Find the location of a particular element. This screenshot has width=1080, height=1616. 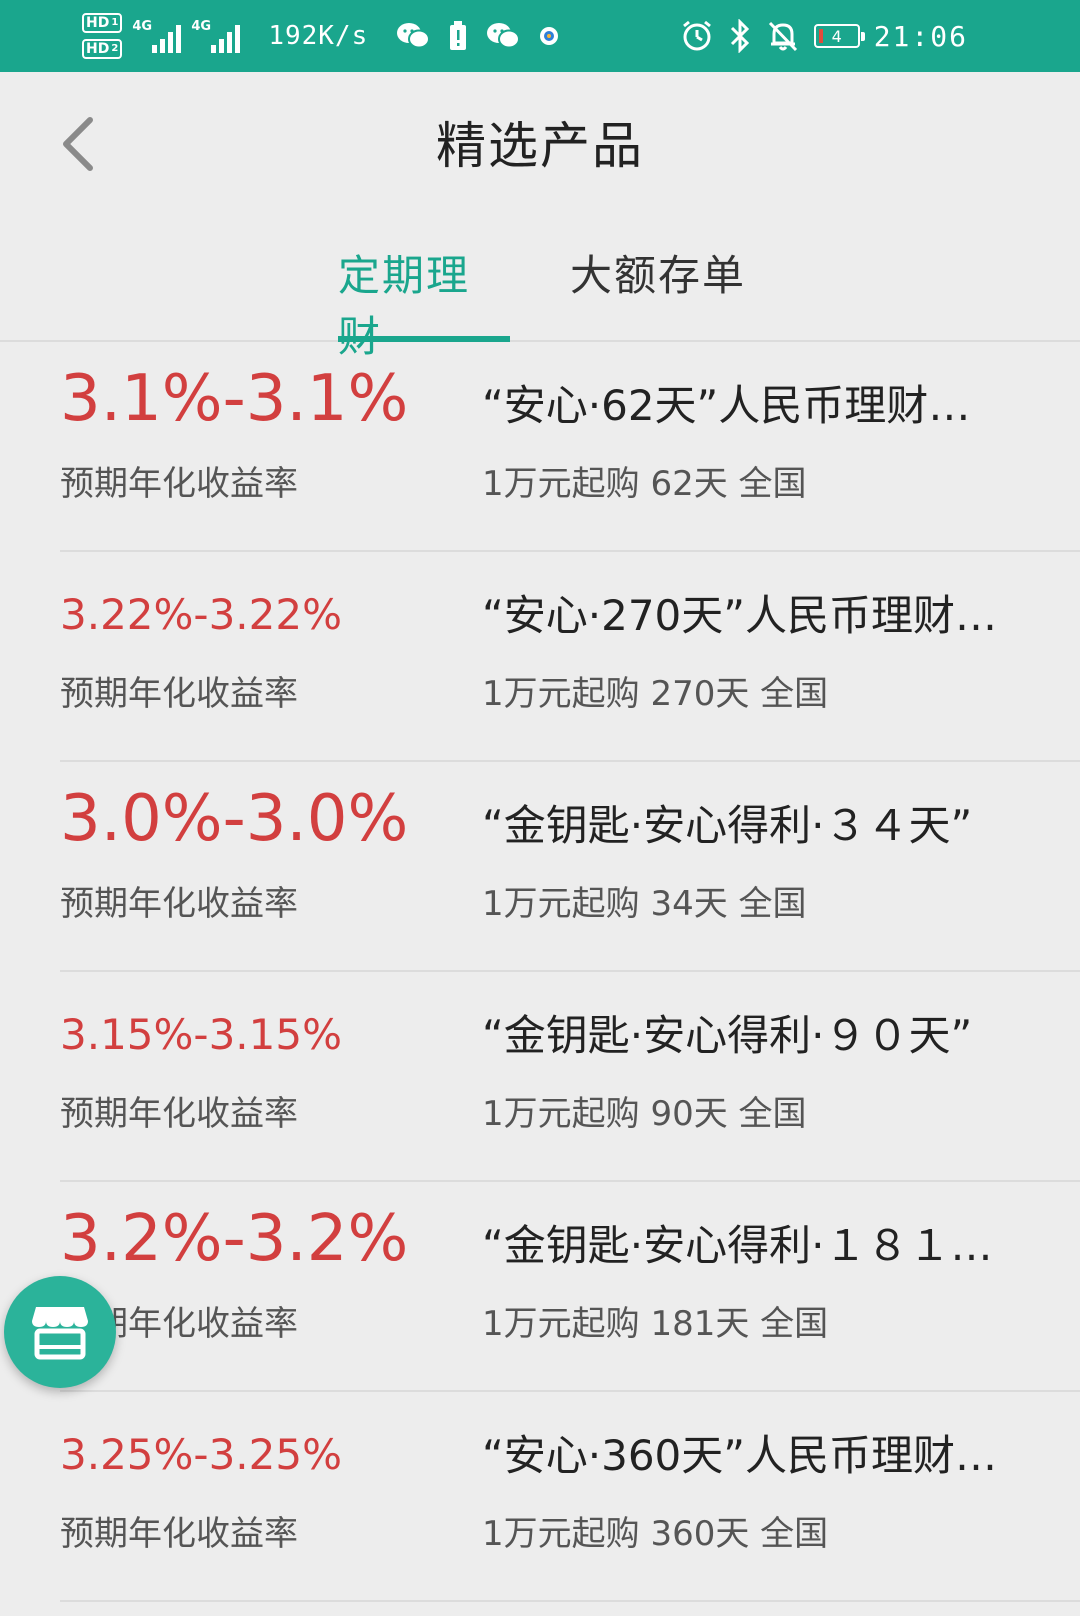

product-name: “安心·270天”人民币理财产品 is located at coordinates (742, 615).